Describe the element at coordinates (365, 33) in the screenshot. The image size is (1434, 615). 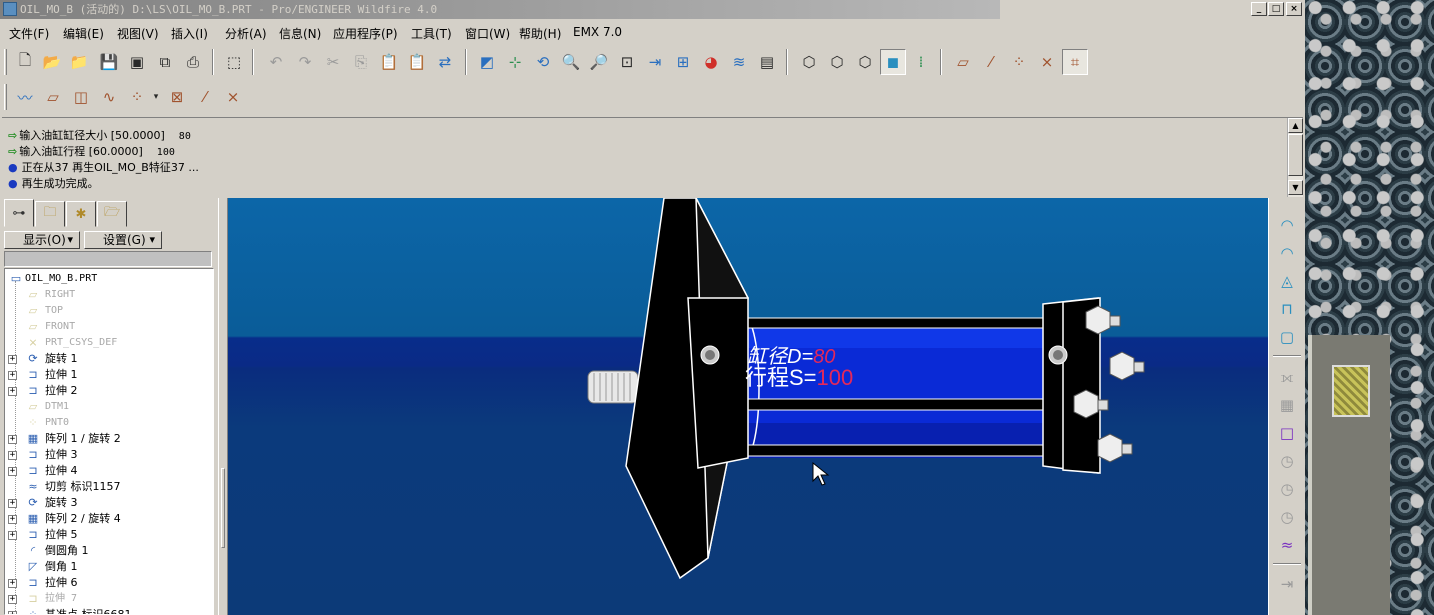
I see `menu-apps: 应用程序(P)` at that location.